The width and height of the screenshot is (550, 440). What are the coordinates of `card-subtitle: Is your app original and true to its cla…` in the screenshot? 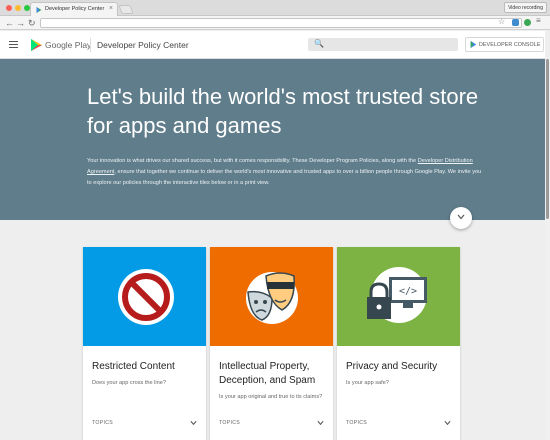 It's located at (271, 397).